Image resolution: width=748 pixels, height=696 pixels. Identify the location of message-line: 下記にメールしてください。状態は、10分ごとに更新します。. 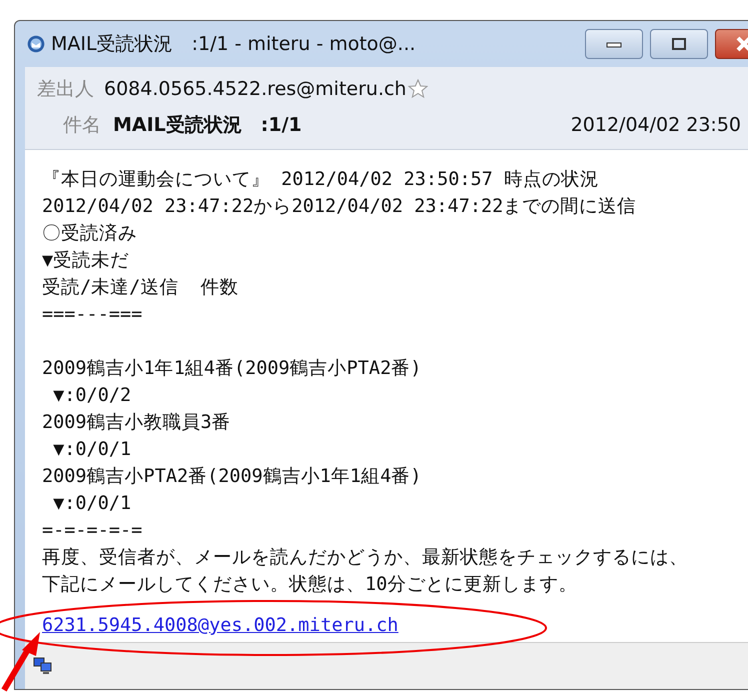
(310, 585).